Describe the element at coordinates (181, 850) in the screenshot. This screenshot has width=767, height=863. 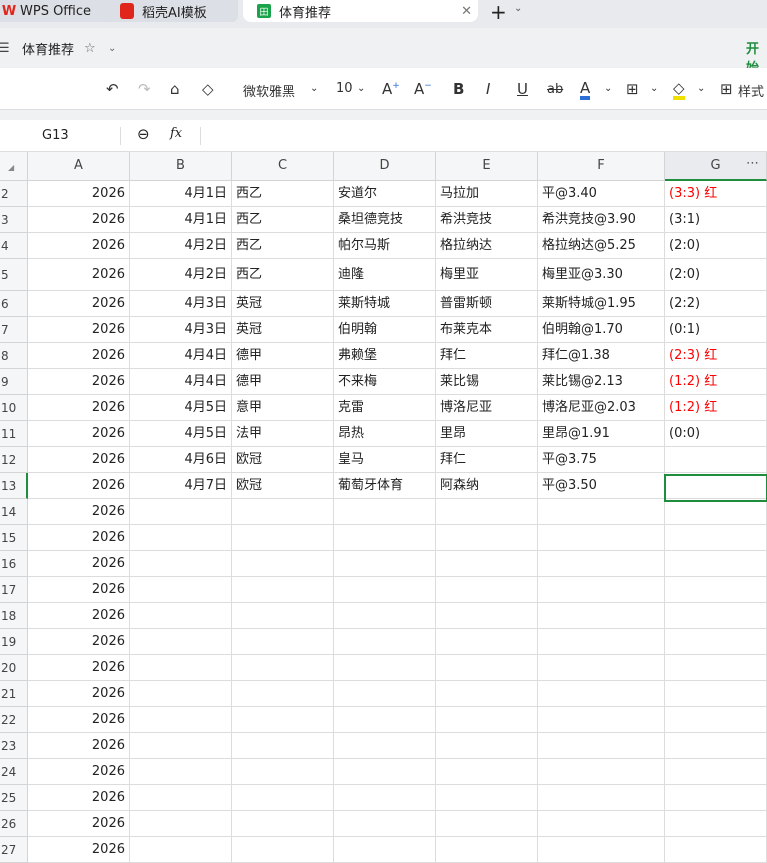
I see `cell-b27` at that location.